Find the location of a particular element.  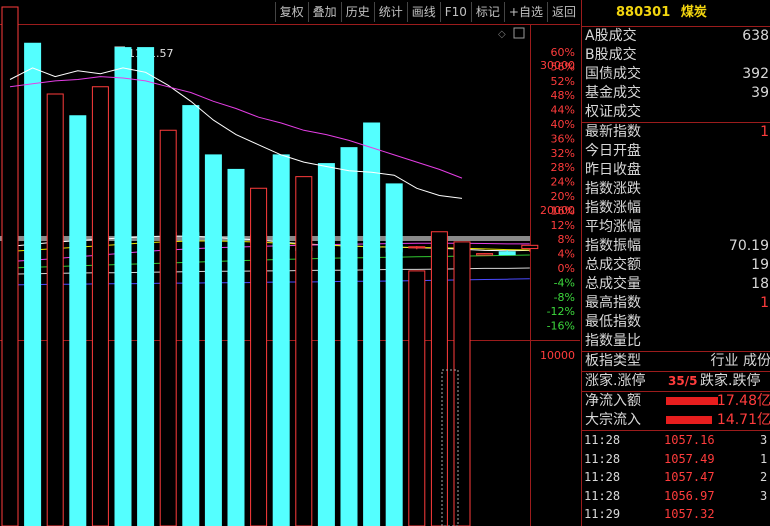

toolbar-button: 复权 is located at coordinates (291, 12).